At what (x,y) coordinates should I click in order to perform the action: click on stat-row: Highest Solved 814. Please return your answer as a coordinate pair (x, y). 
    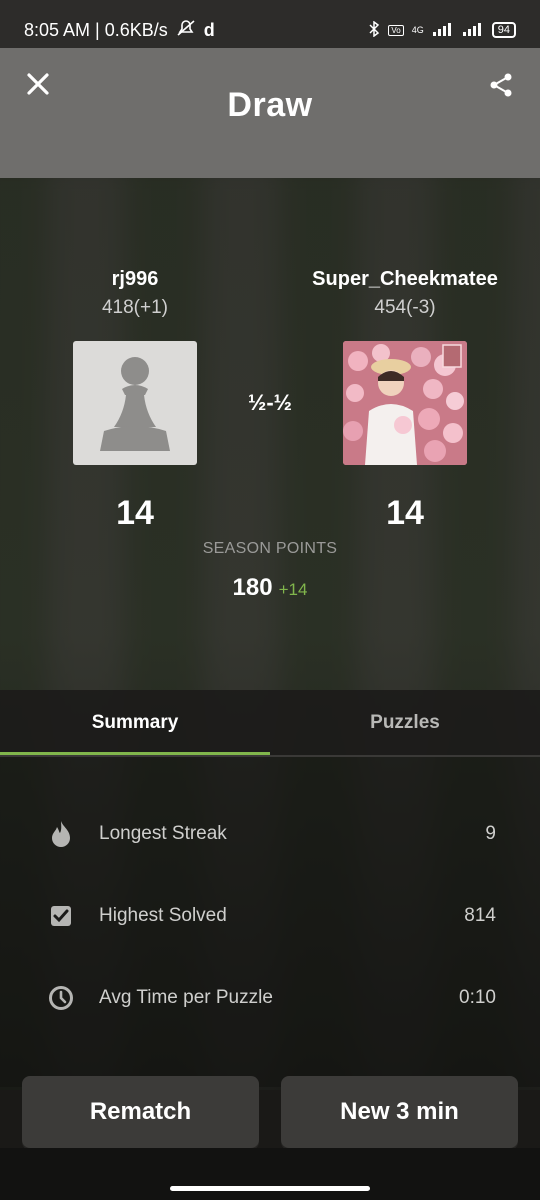
    Looking at the image, I should click on (270, 916).